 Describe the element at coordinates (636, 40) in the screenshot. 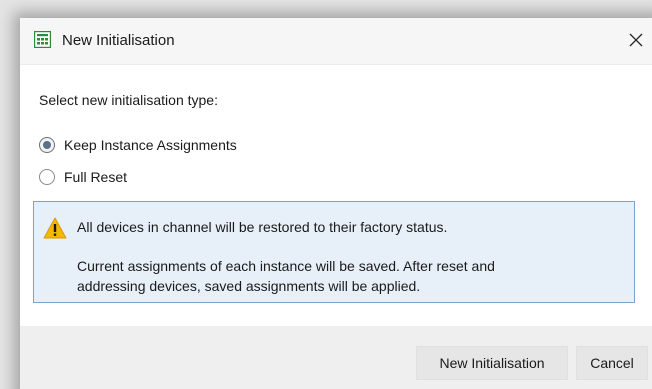

I see `close-icon` at that location.